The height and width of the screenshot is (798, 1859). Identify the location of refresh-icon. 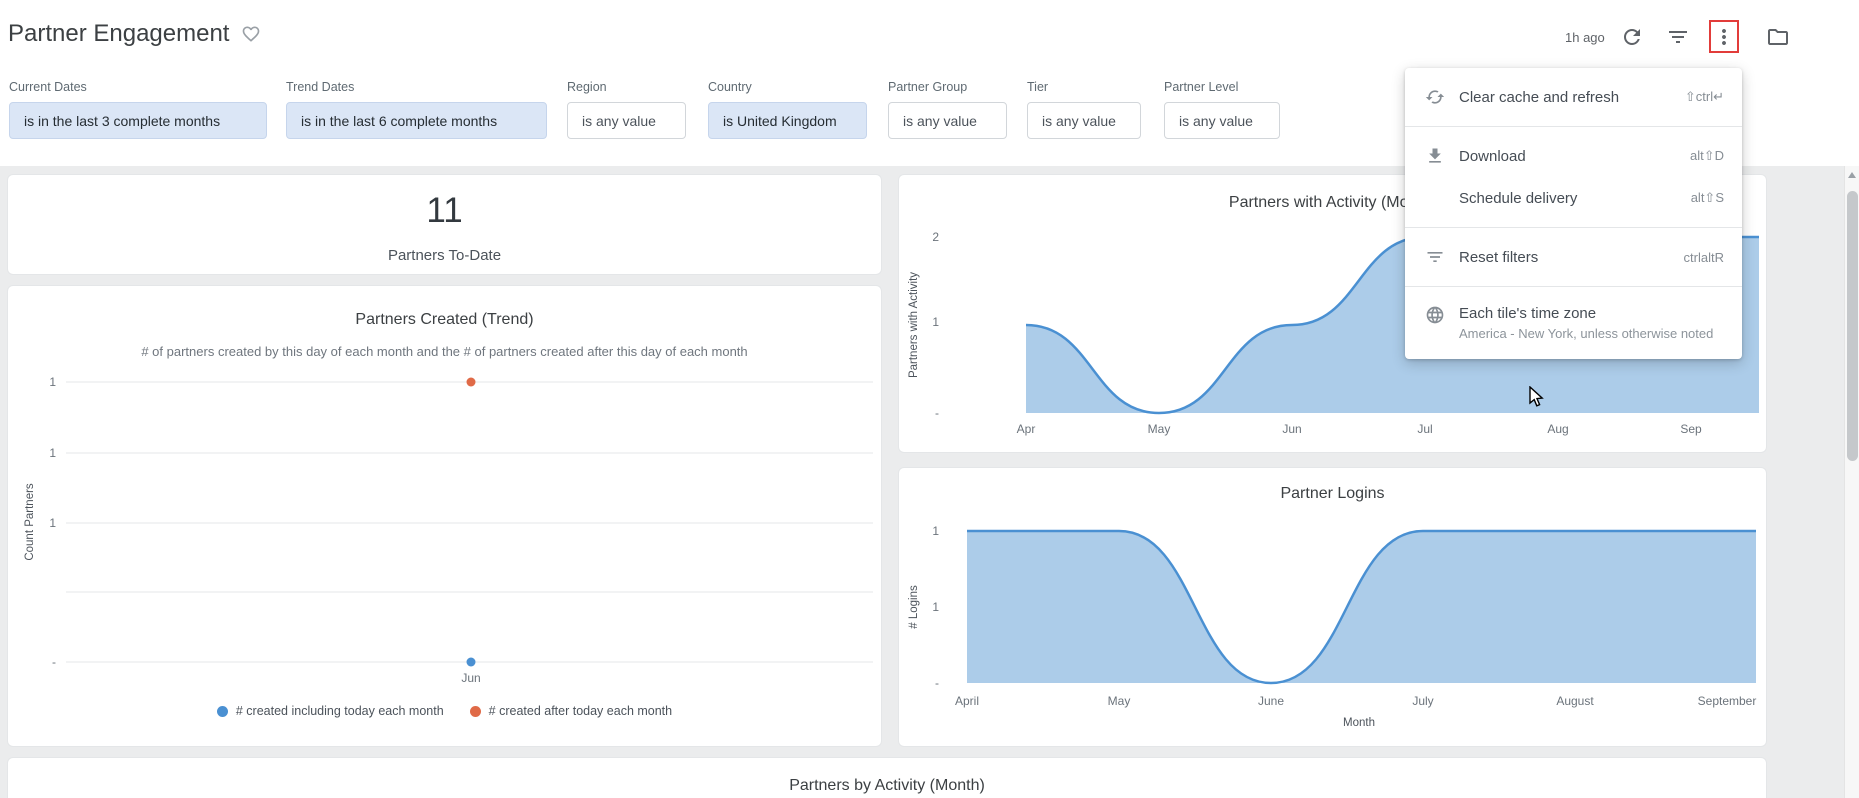
(1632, 37).